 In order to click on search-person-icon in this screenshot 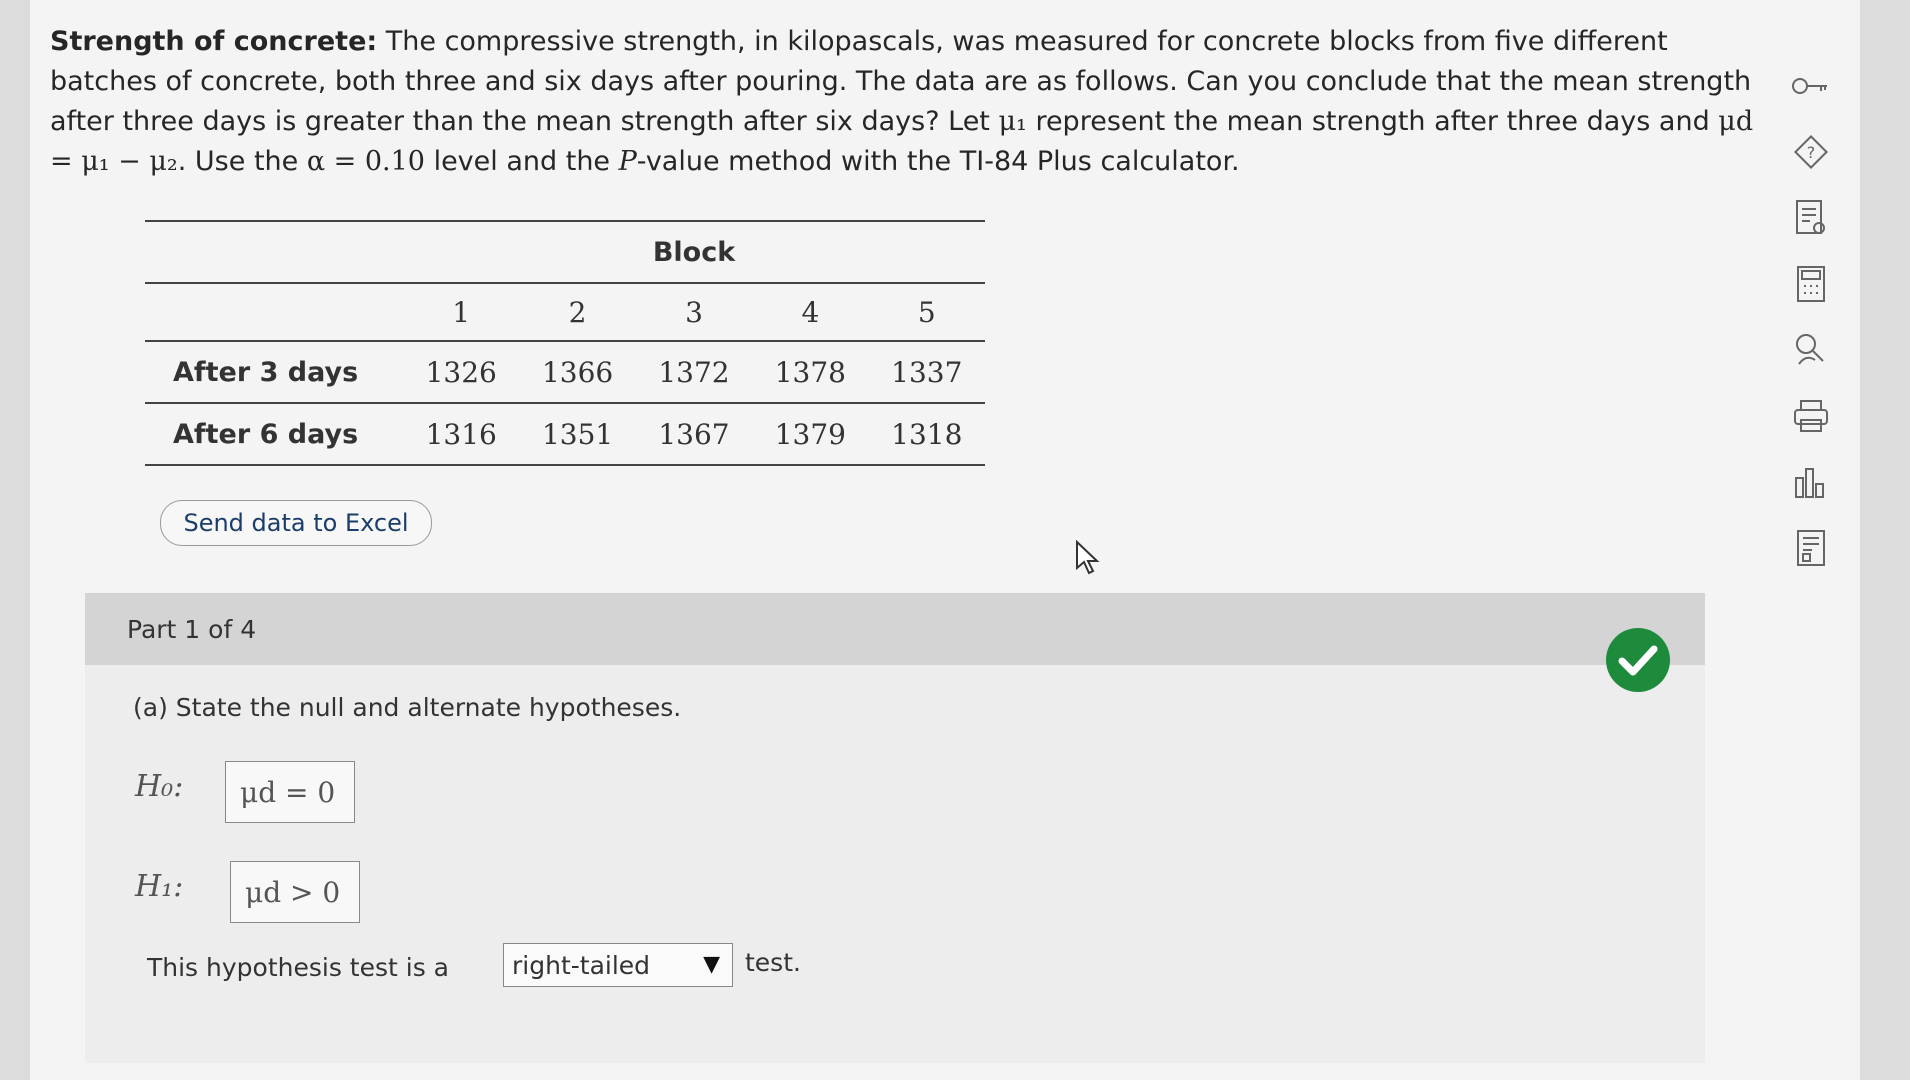, I will do `click(1810, 349)`.